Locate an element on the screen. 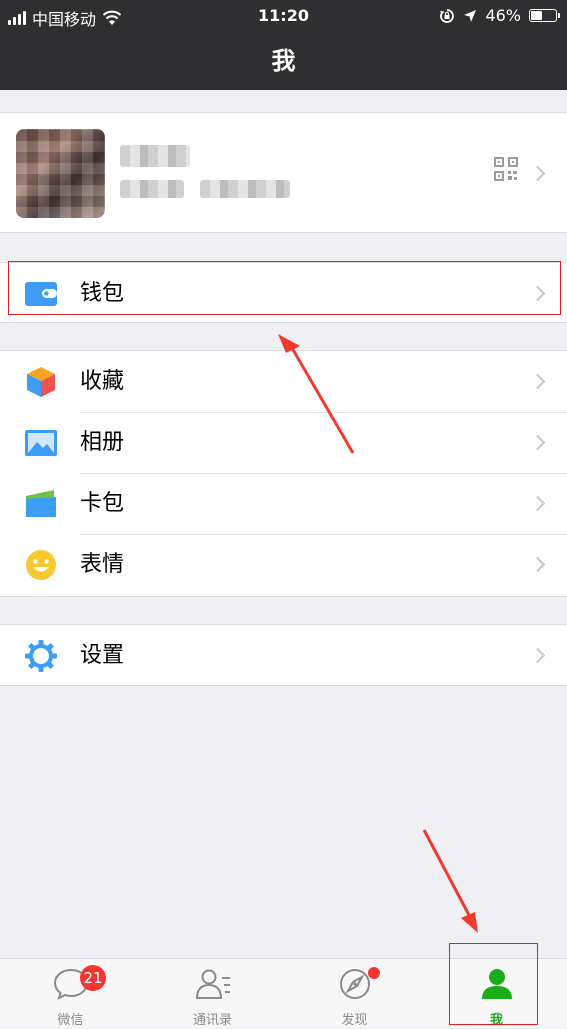 The height and width of the screenshot is (1029, 567). menu-item-album: 相册 is located at coordinates (283, 442).